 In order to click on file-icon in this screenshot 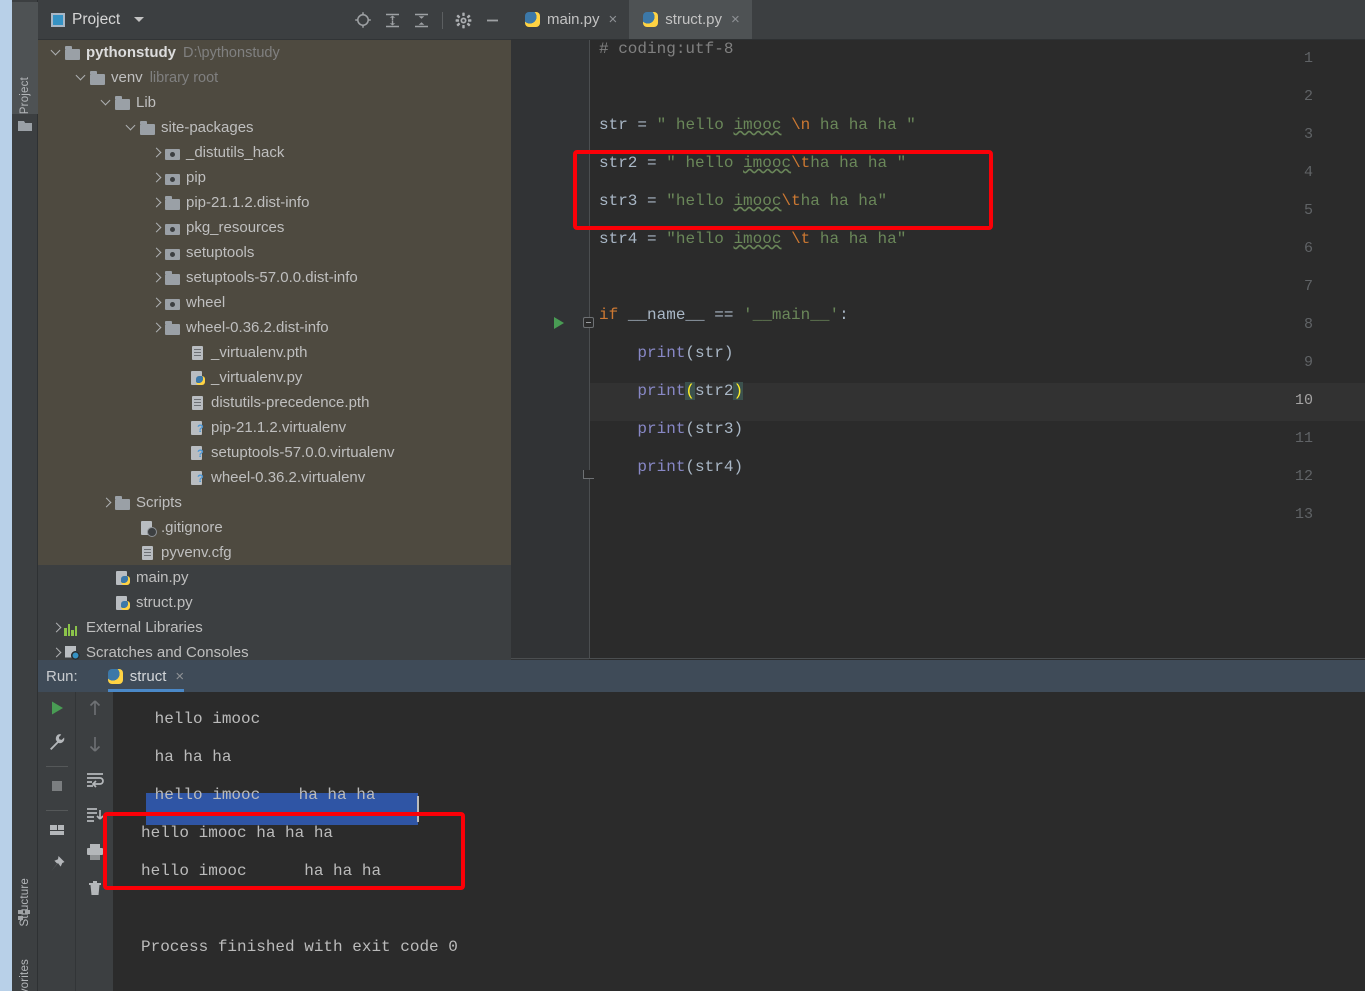, I will do `click(197, 353)`.